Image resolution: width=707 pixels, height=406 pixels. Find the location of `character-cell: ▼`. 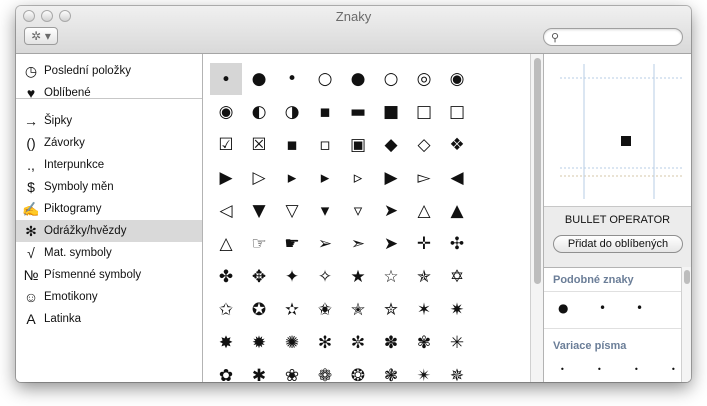

character-cell: ▼ is located at coordinates (259, 211).